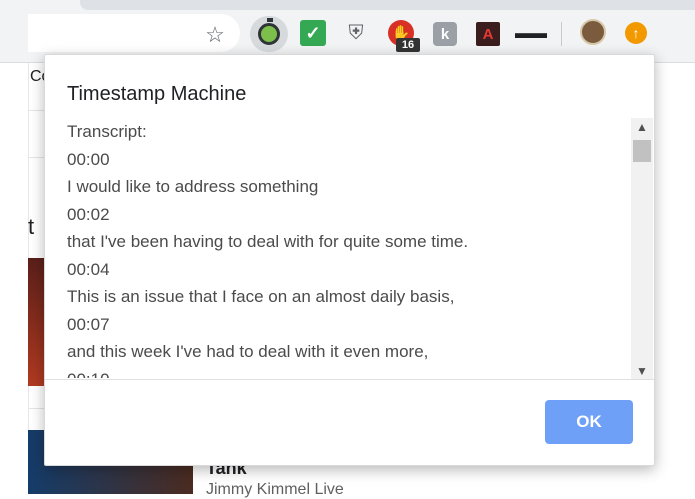 The image size is (695, 499). I want to click on check-icon: ✓, so click(313, 33).